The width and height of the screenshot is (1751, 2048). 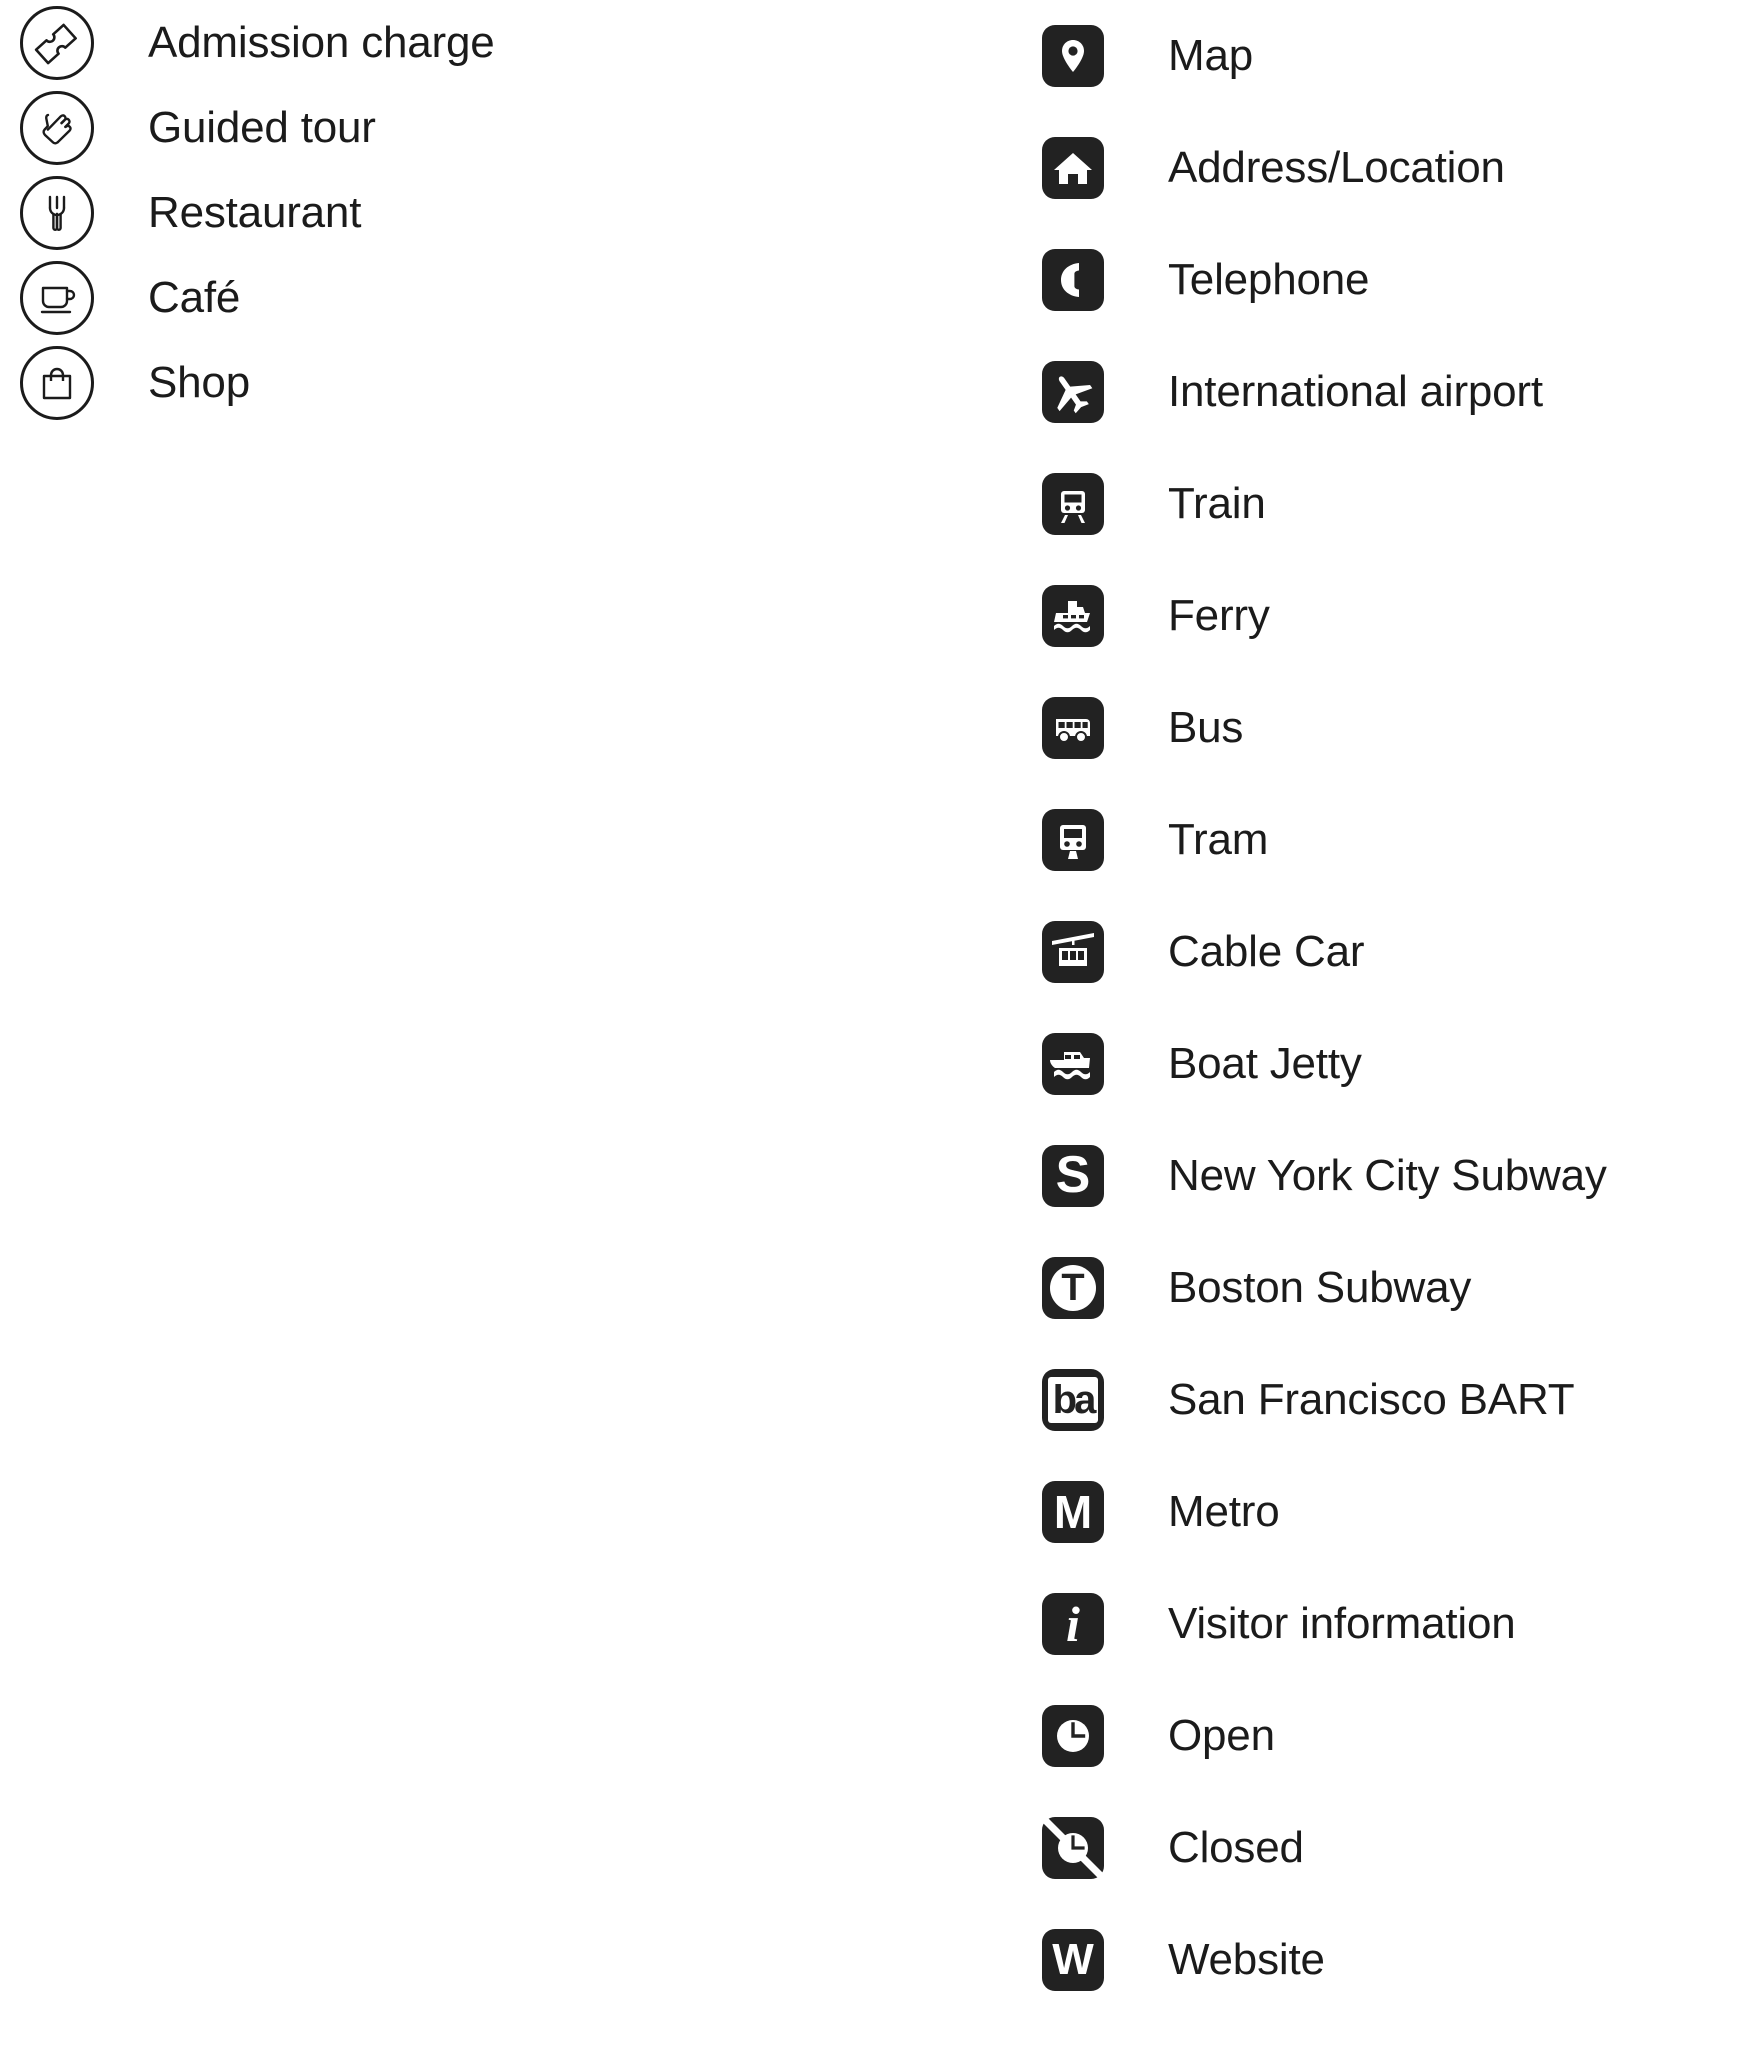 What do you see at coordinates (1221, 1735) in the screenshot?
I see `legend-item-label: Open` at bounding box center [1221, 1735].